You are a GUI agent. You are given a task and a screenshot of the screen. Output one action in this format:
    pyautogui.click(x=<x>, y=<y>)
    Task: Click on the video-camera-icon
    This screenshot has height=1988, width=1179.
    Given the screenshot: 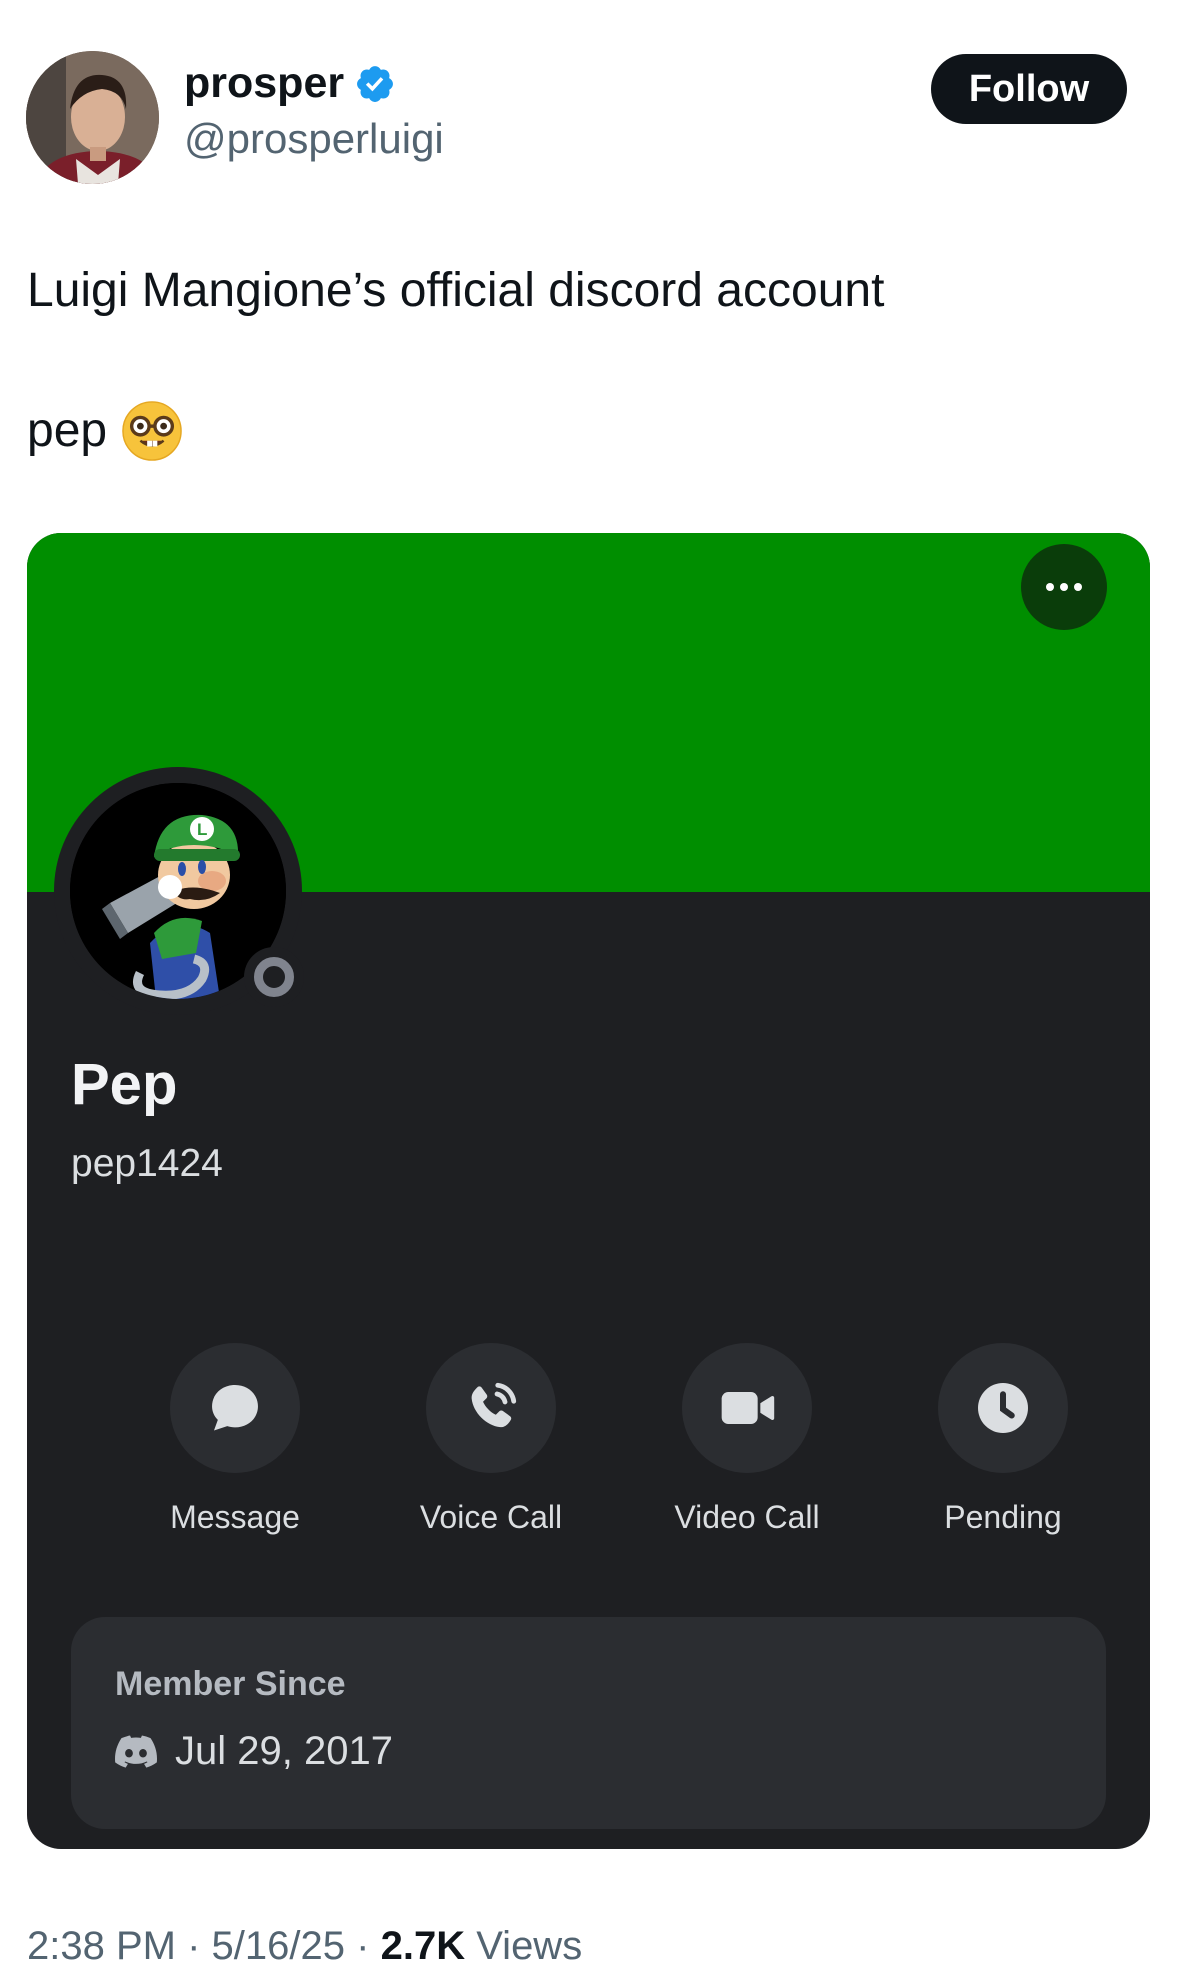 What is the action you would take?
    pyautogui.click(x=748, y=1408)
    